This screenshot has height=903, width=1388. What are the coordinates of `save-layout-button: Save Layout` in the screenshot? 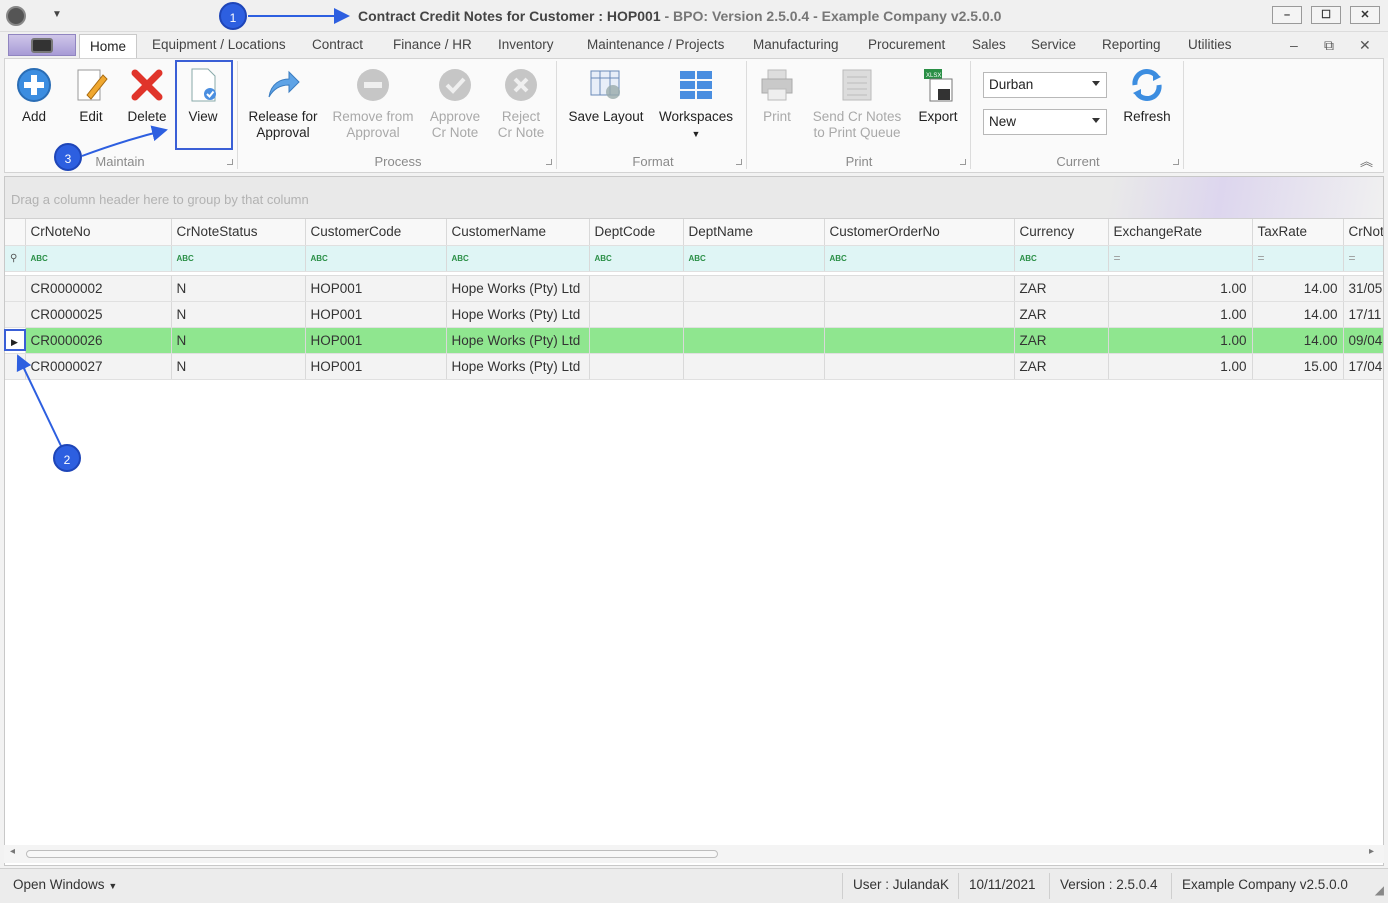 It's located at (606, 94).